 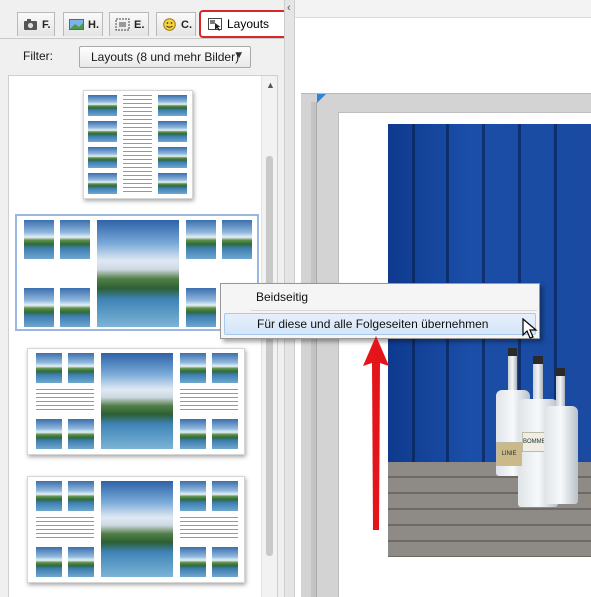 I want to click on panel-tab-bar: F. H. E. C. Layouts, so click(x=143, y=19).